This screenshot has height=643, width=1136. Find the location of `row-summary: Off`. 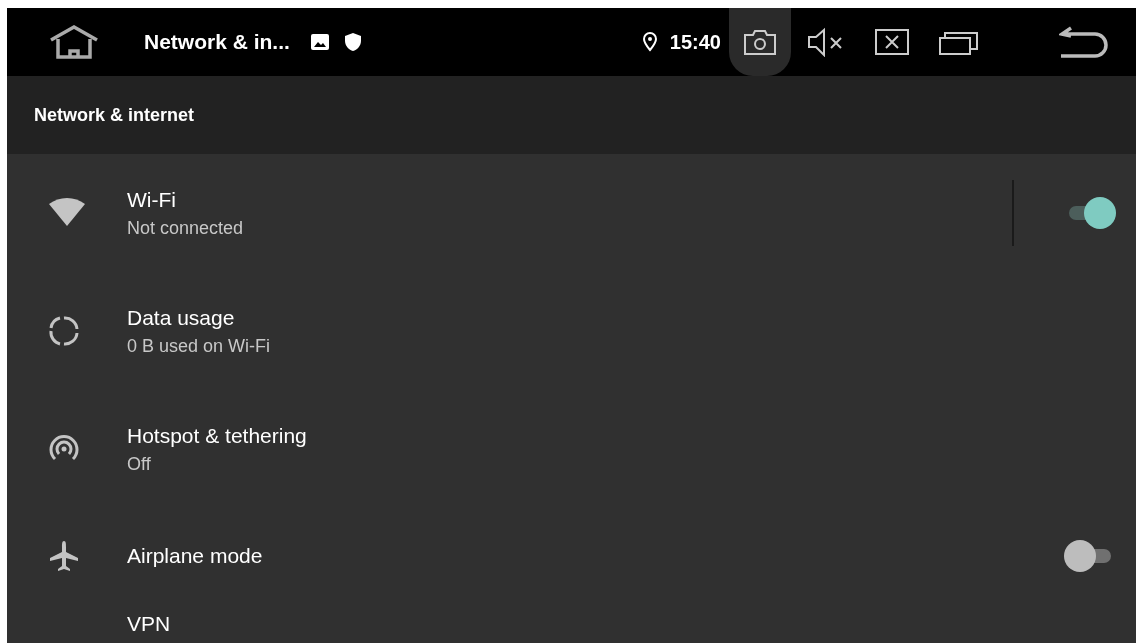

row-summary: Off is located at coordinates (139, 464).